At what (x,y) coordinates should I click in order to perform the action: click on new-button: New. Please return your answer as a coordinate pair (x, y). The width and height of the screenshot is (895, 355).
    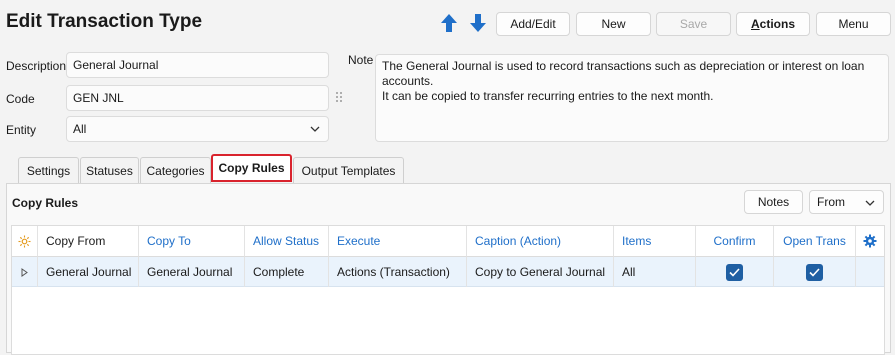
    Looking at the image, I should click on (613, 24).